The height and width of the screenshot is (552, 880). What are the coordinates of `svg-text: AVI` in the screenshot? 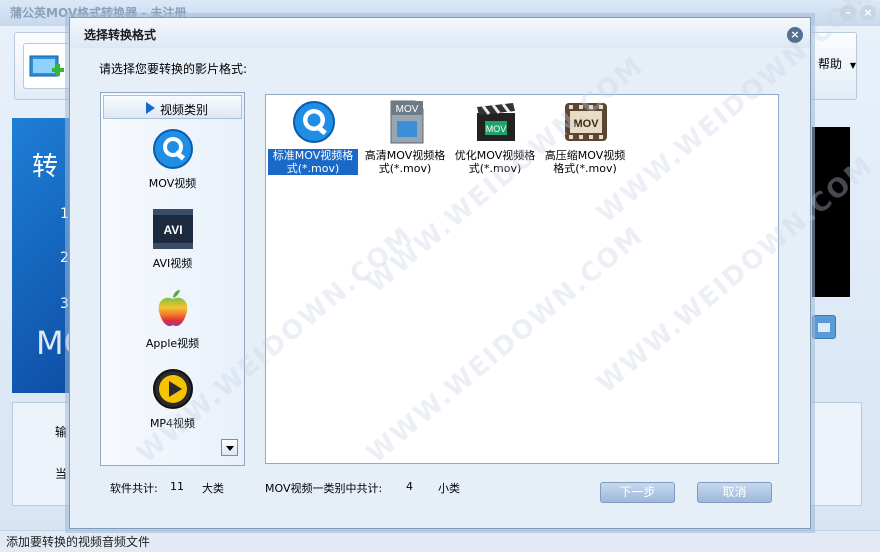 It's located at (172, 230).